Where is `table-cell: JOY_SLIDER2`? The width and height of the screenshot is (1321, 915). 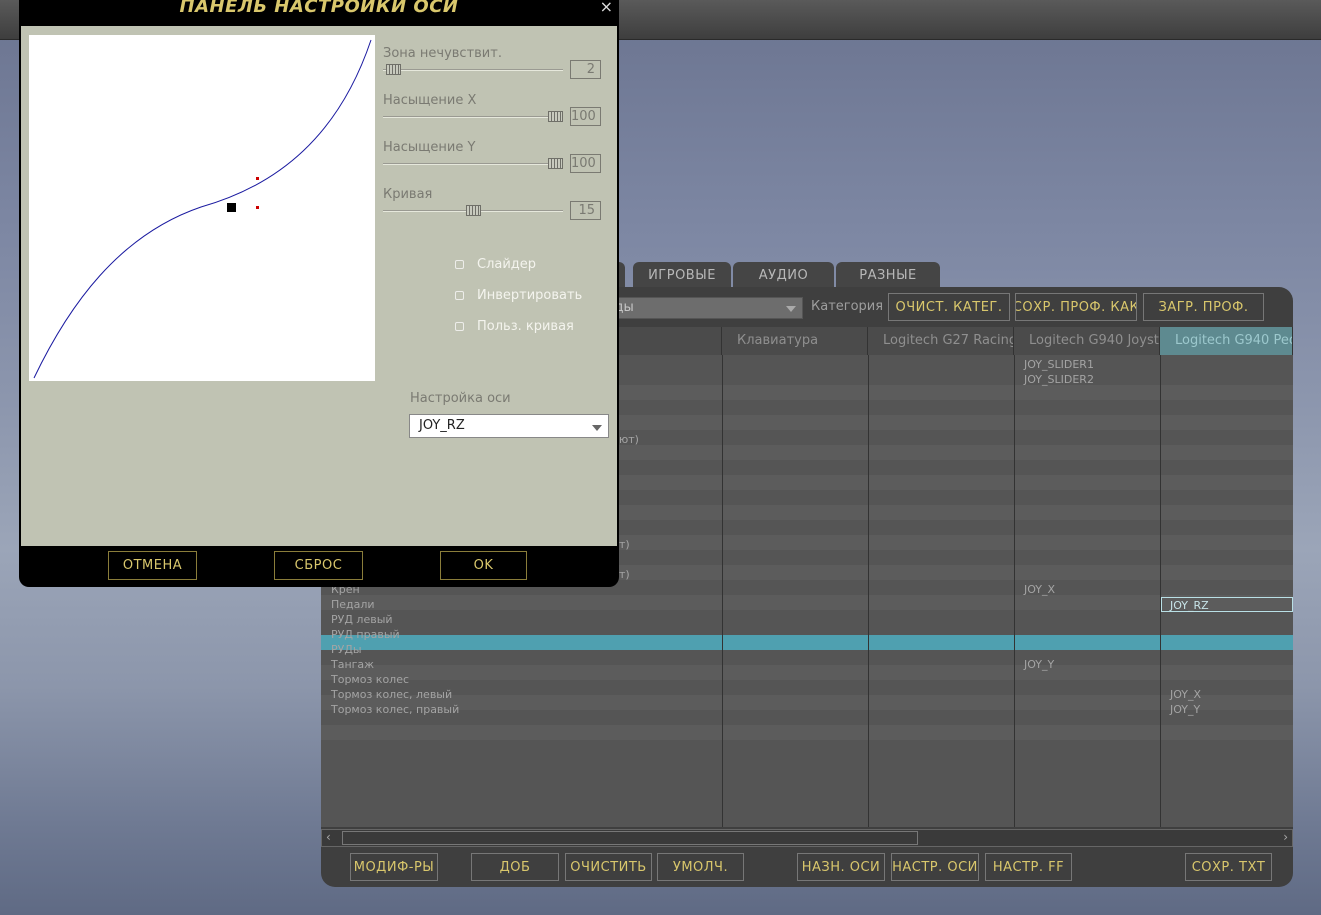
table-cell: JOY_SLIDER2 is located at coordinates (1059, 379).